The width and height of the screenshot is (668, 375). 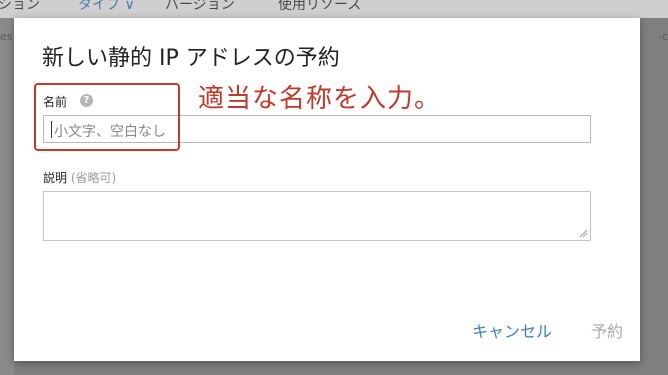 What do you see at coordinates (55, 178) in the screenshot?
I see `description-label-text: 説明` at bounding box center [55, 178].